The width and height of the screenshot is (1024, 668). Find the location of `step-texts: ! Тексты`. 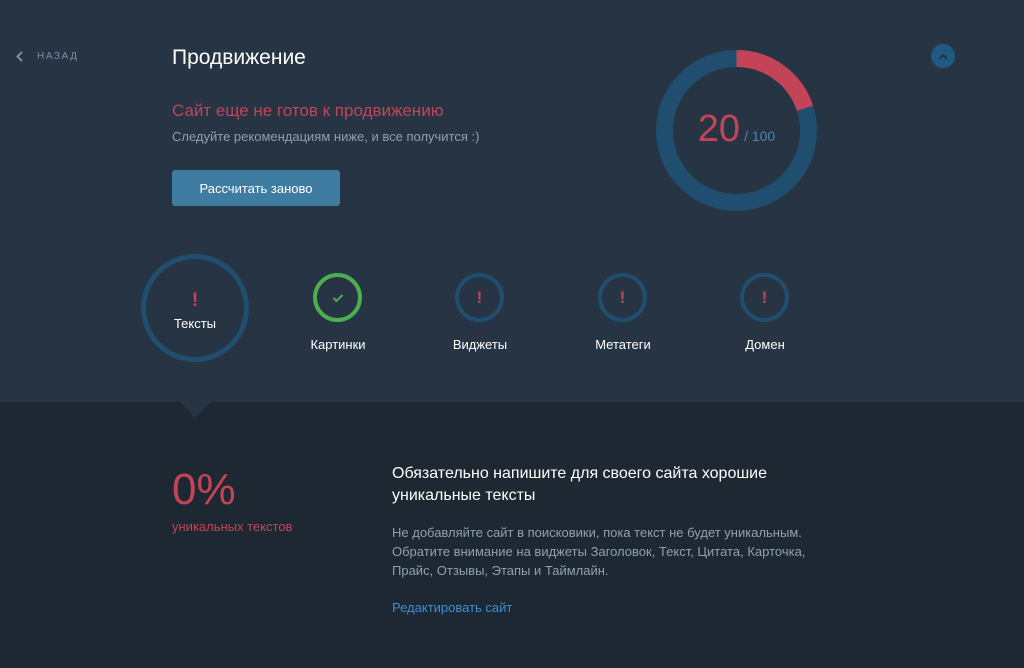

step-texts: ! Тексты is located at coordinates (195, 308).